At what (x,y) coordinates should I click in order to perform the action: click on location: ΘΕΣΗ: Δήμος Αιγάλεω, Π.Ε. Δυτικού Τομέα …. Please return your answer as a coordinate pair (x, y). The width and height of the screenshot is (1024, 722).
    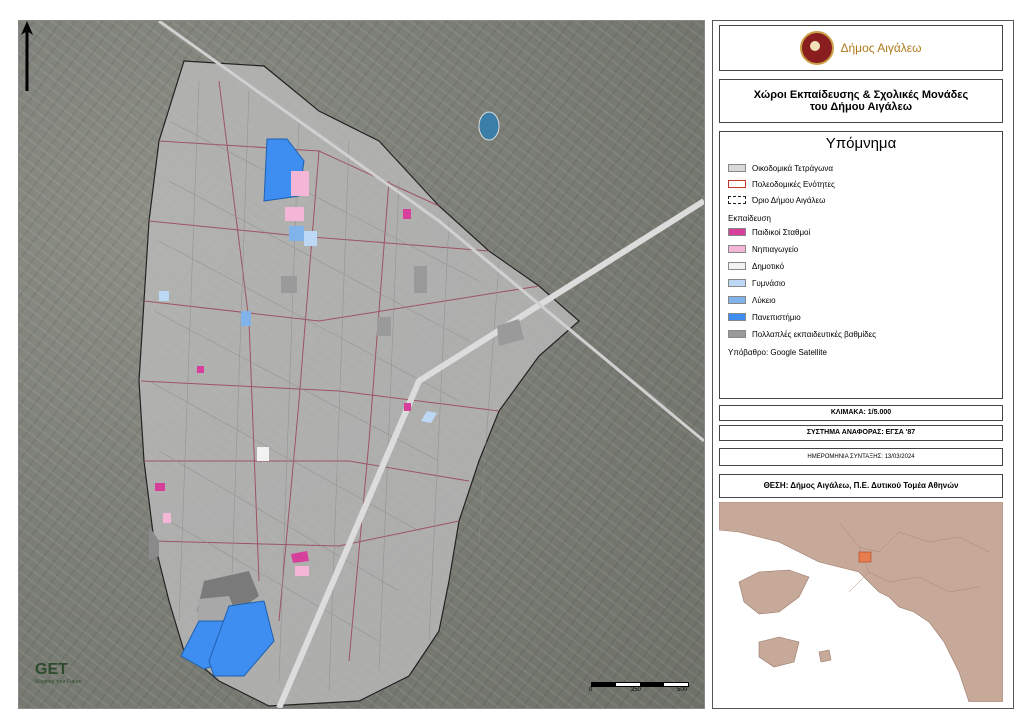
    Looking at the image, I should click on (861, 486).